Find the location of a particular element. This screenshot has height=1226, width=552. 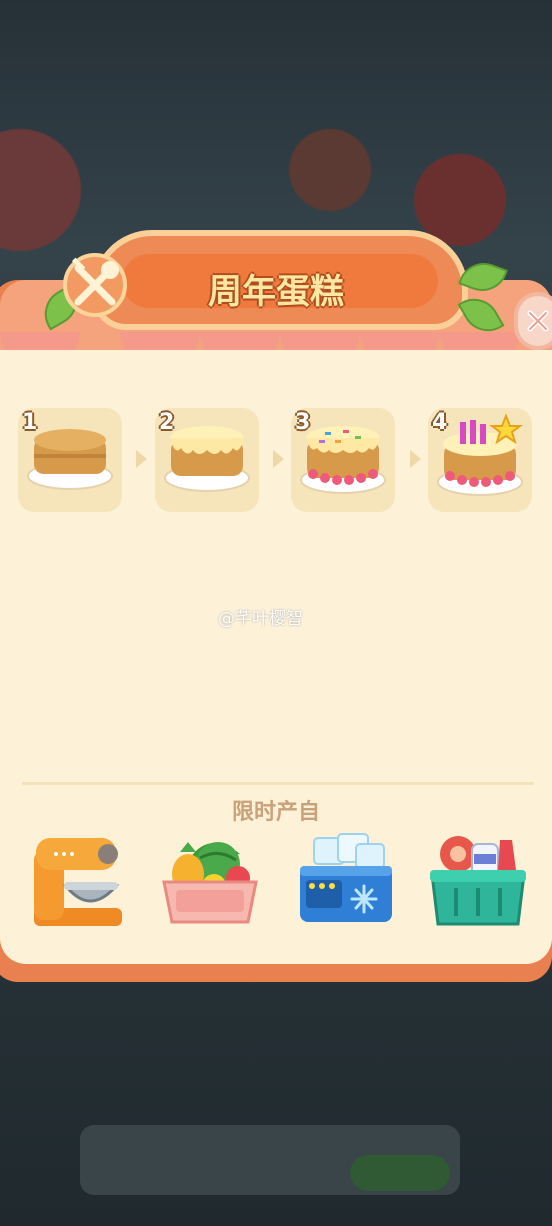

fruit-basket-icon is located at coordinates (210, 883).